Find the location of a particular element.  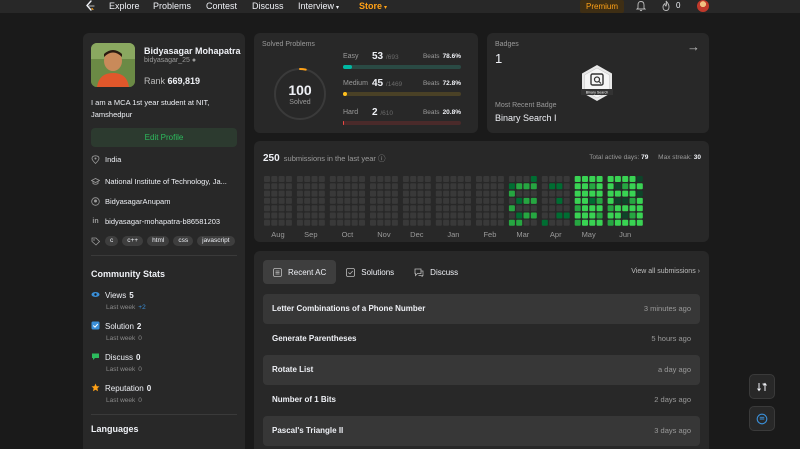

bell-icon is located at coordinates (641, 6).